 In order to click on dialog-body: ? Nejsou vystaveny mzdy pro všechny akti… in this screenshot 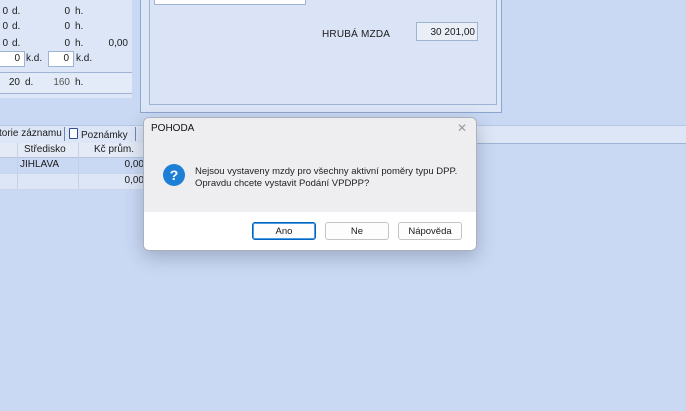, I will do `click(310, 176)`.